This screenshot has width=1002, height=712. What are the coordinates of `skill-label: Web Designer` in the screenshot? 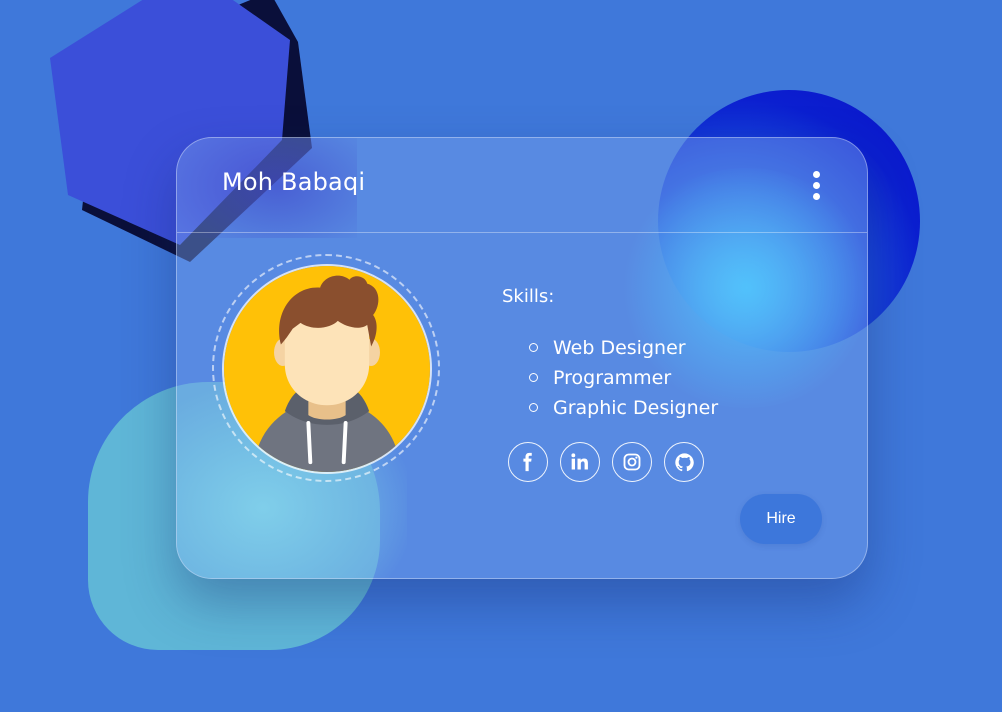 It's located at (619, 348).